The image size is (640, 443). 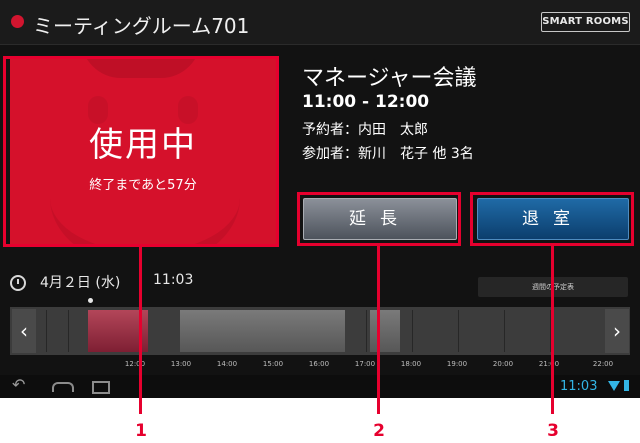 What do you see at coordinates (549, 364) in the screenshot?
I see `timeline-tick-label: 21:00` at bounding box center [549, 364].